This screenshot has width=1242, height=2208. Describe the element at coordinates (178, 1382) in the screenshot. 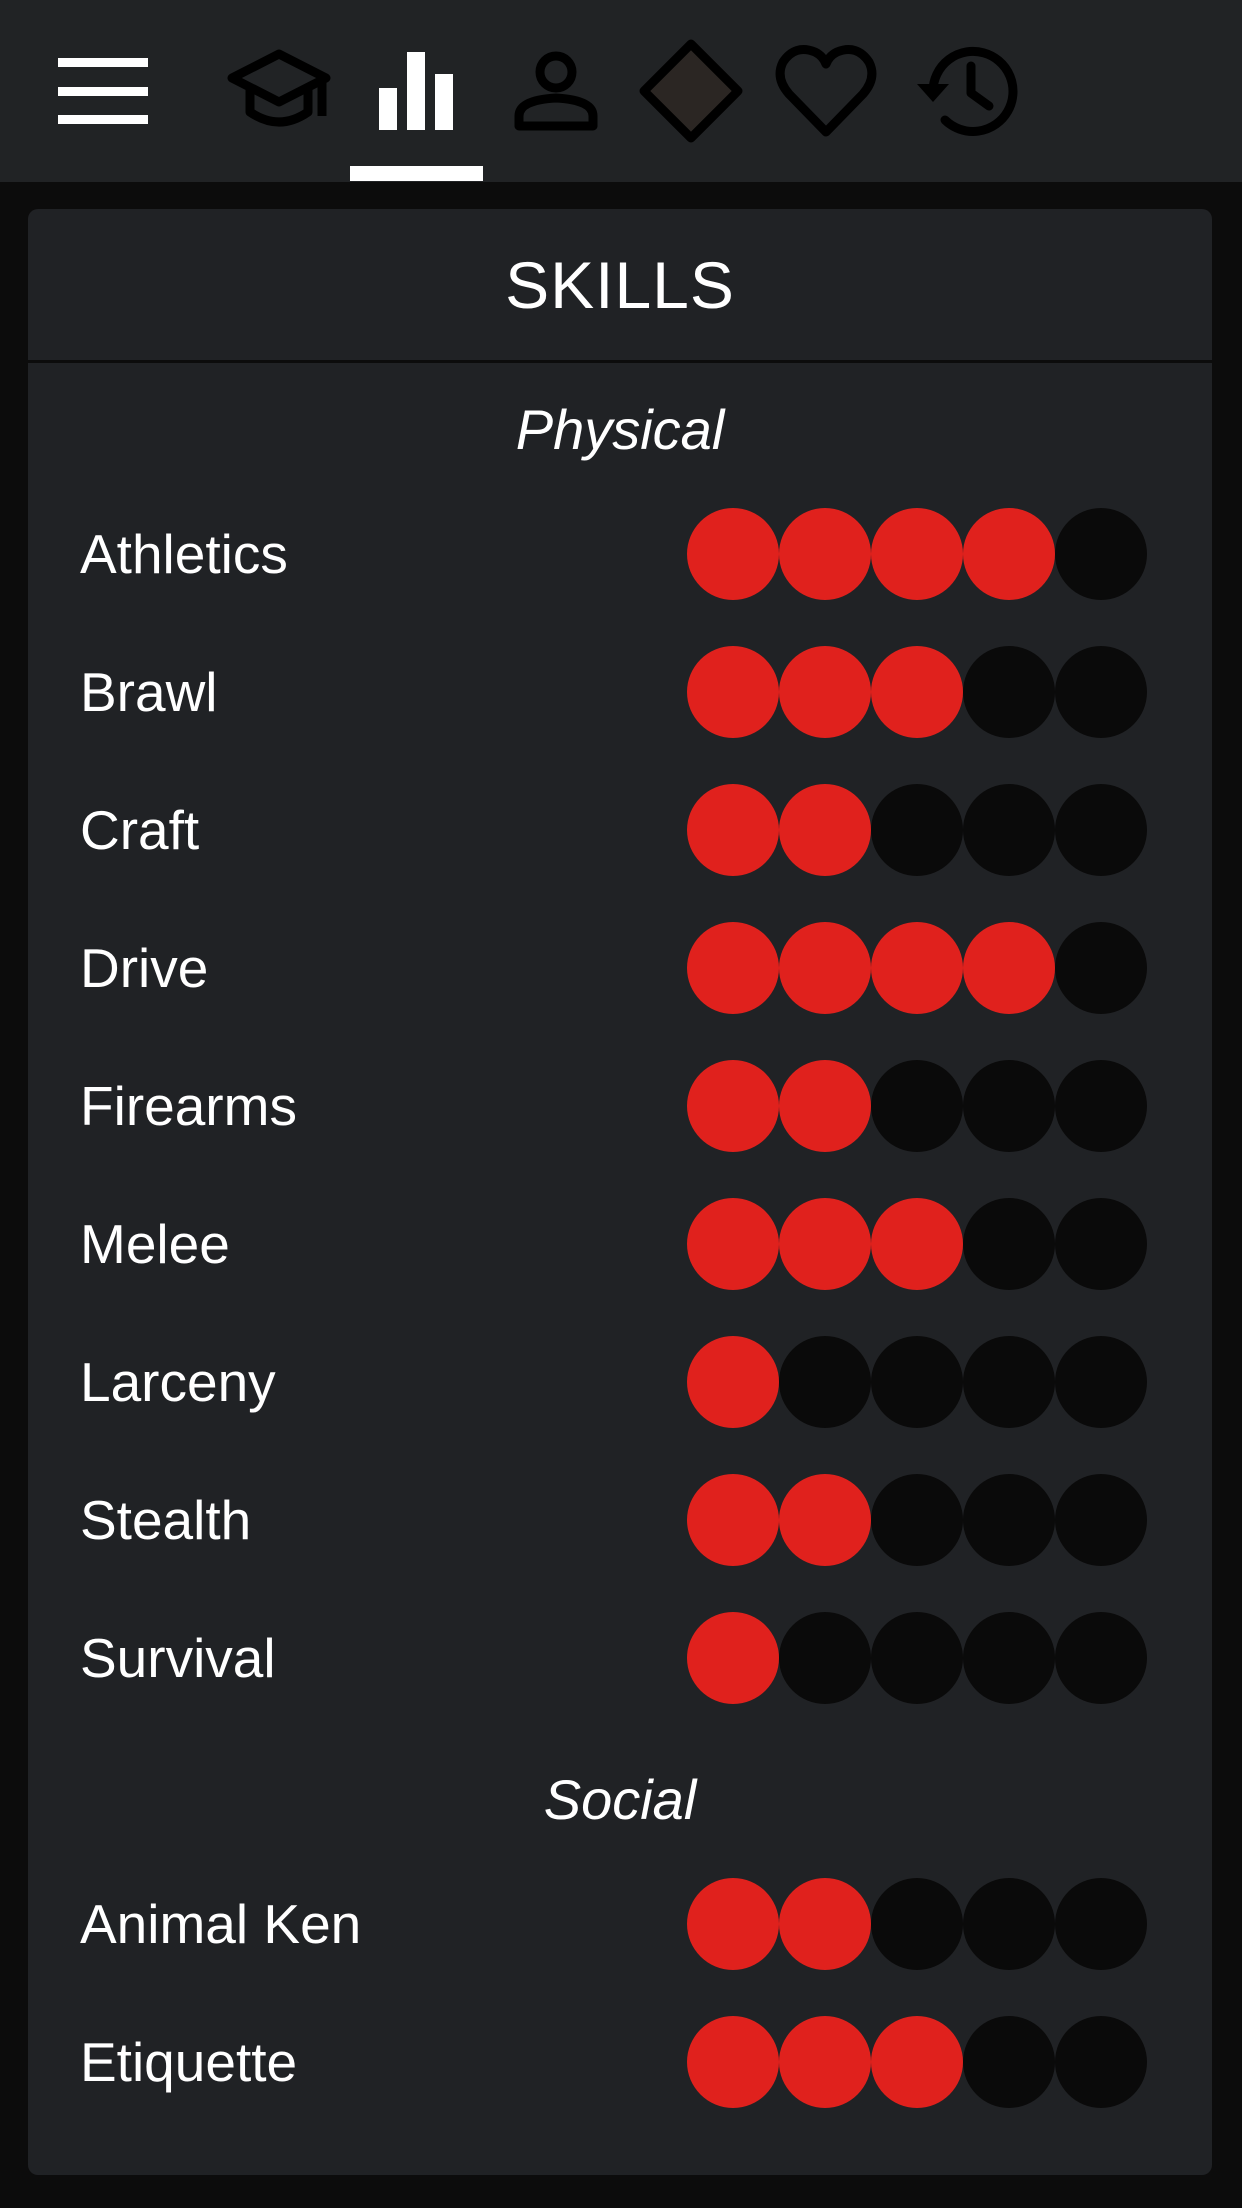

I see `skill-name: Larceny` at that location.